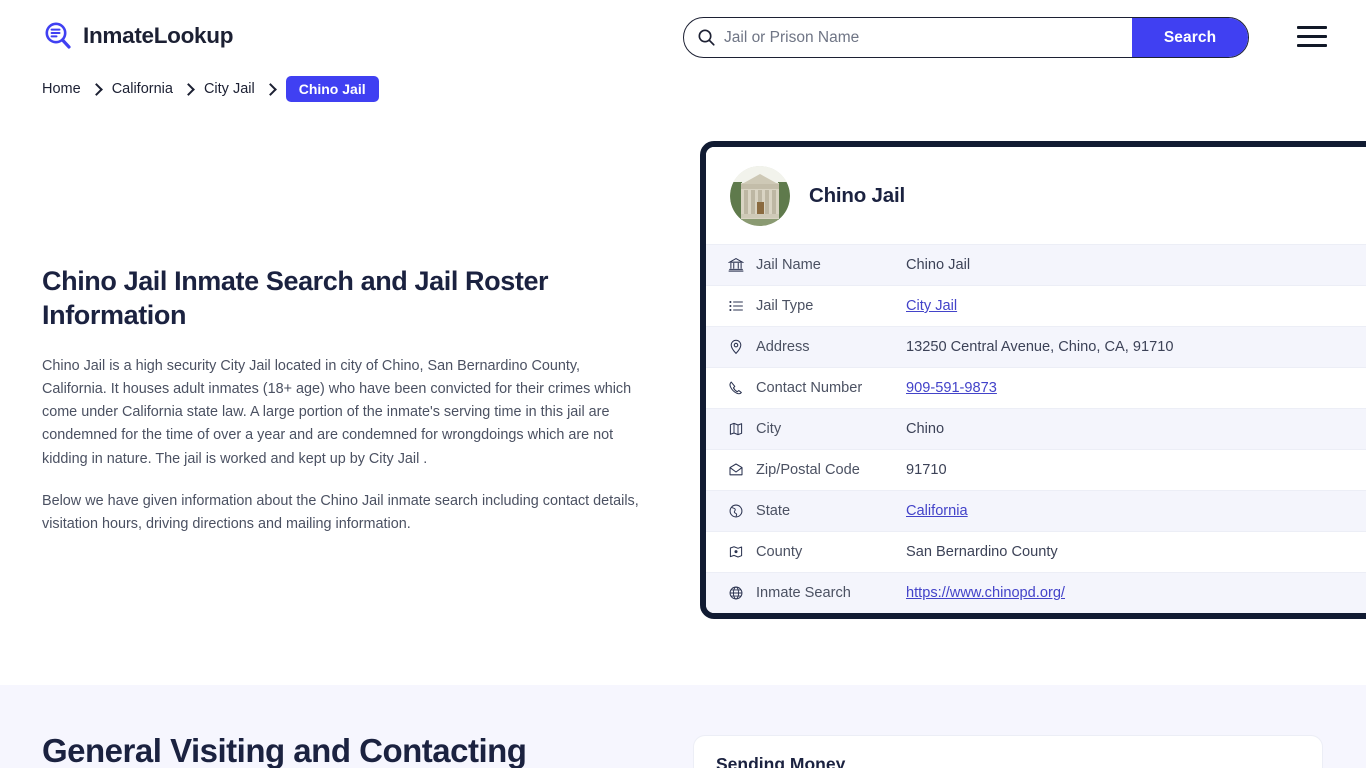 Image resolution: width=1366 pixels, height=768 pixels. I want to click on table-row: Zip/Postal Code 91710, so click(1036, 469).